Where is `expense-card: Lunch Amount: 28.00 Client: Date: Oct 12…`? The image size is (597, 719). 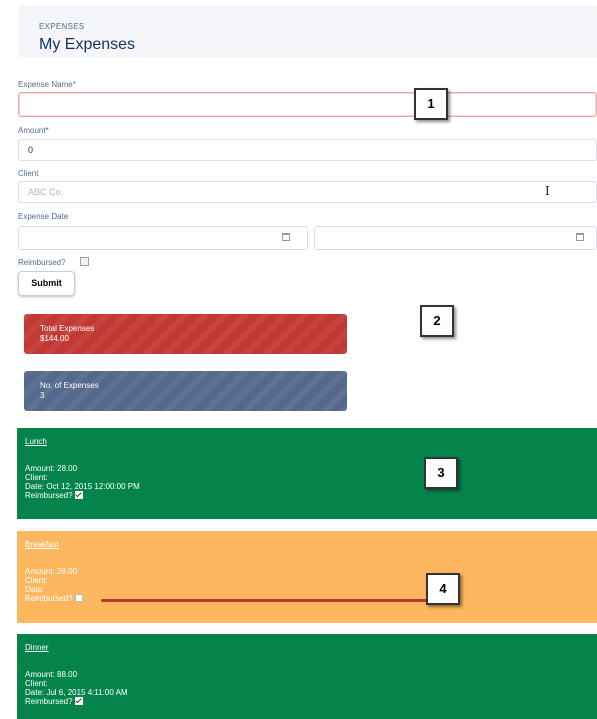 expense-card: Lunch Amount: 28.00 Client: Date: Oct 12… is located at coordinates (307, 473).